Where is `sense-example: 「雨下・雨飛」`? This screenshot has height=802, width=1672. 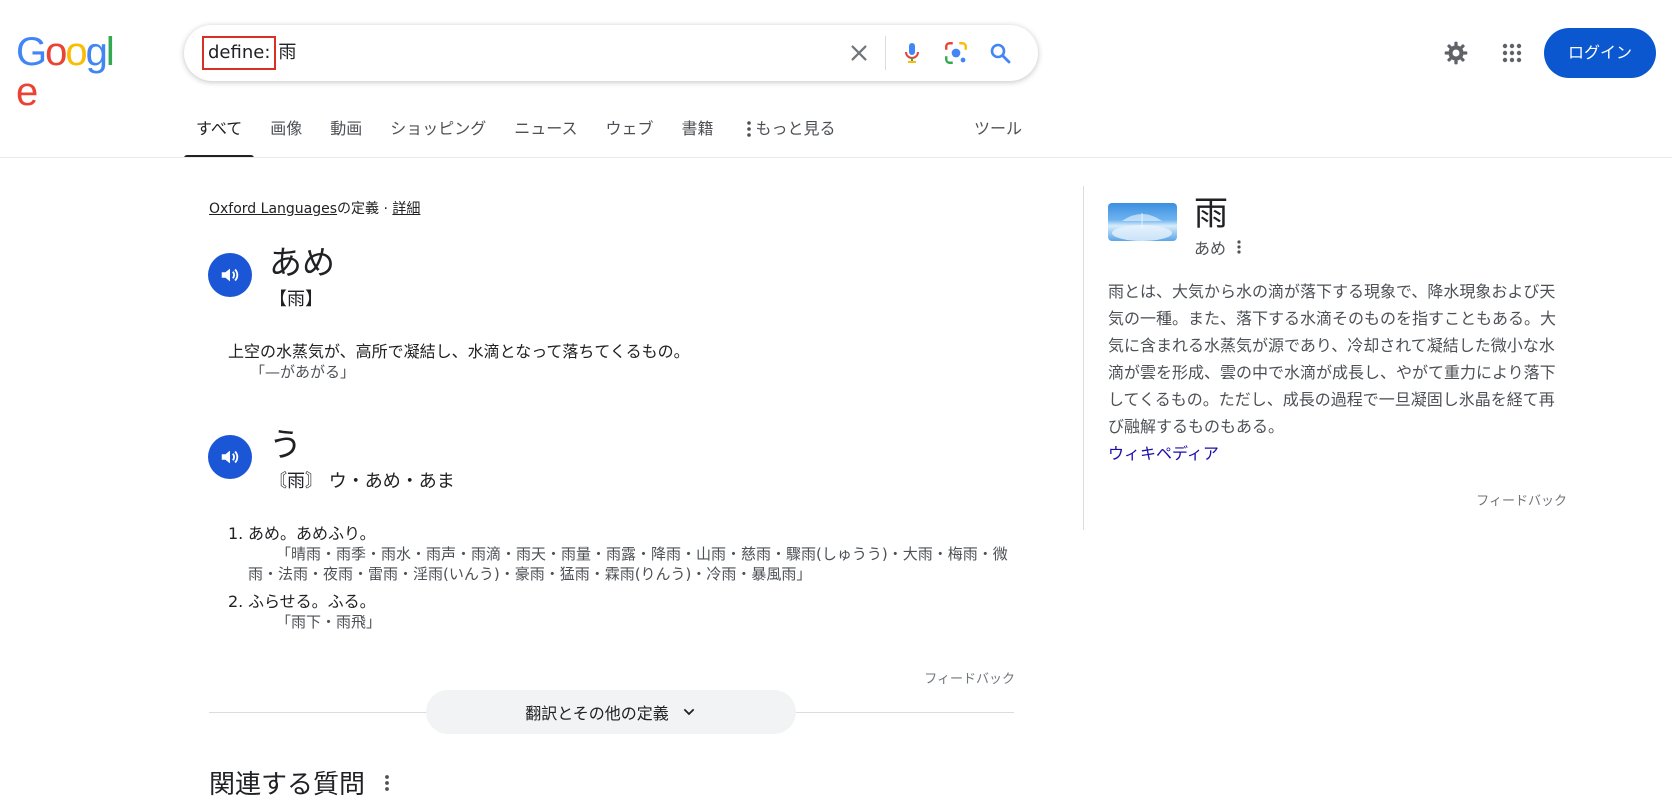
sense-example: 「雨下・雨飛」 is located at coordinates (329, 622).